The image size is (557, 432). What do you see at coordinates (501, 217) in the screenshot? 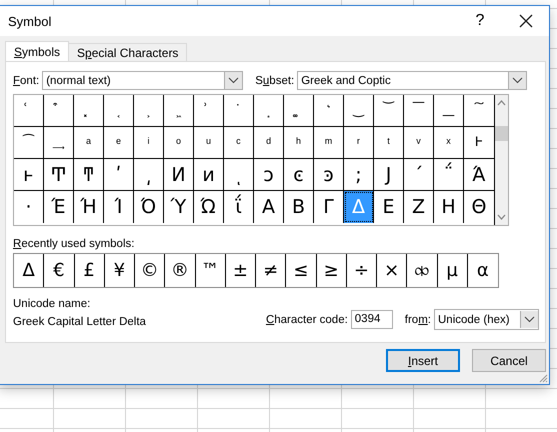
I see `scroll-down-icon` at bounding box center [501, 217].